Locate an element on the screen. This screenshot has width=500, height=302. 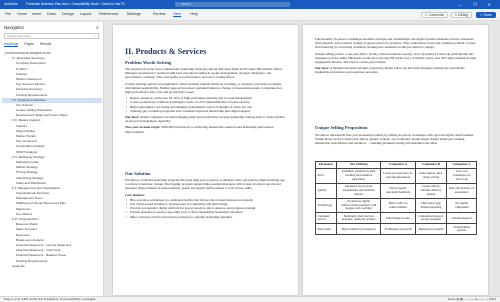
navigation-title: Navigation is located at coordinates (14, 27).